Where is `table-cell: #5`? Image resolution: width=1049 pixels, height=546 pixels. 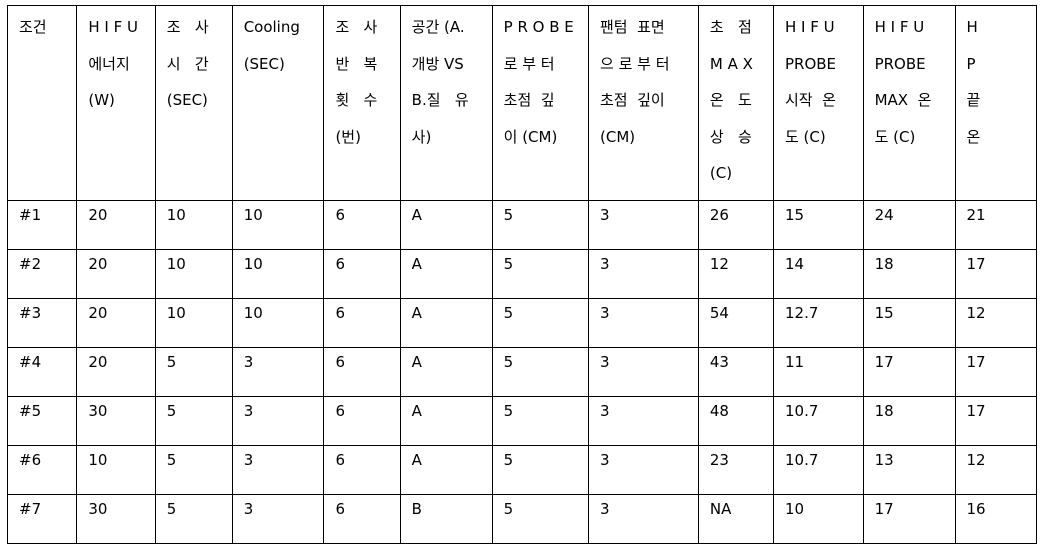 table-cell: #5 is located at coordinates (42, 421).